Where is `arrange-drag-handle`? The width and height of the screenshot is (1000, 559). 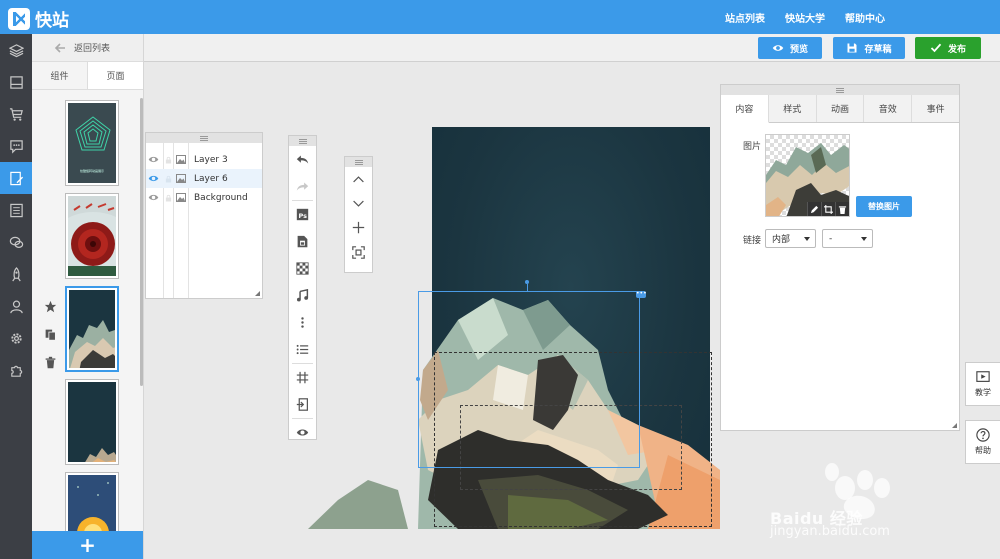 arrange-drag-handle is located at coordinates (358, 162).